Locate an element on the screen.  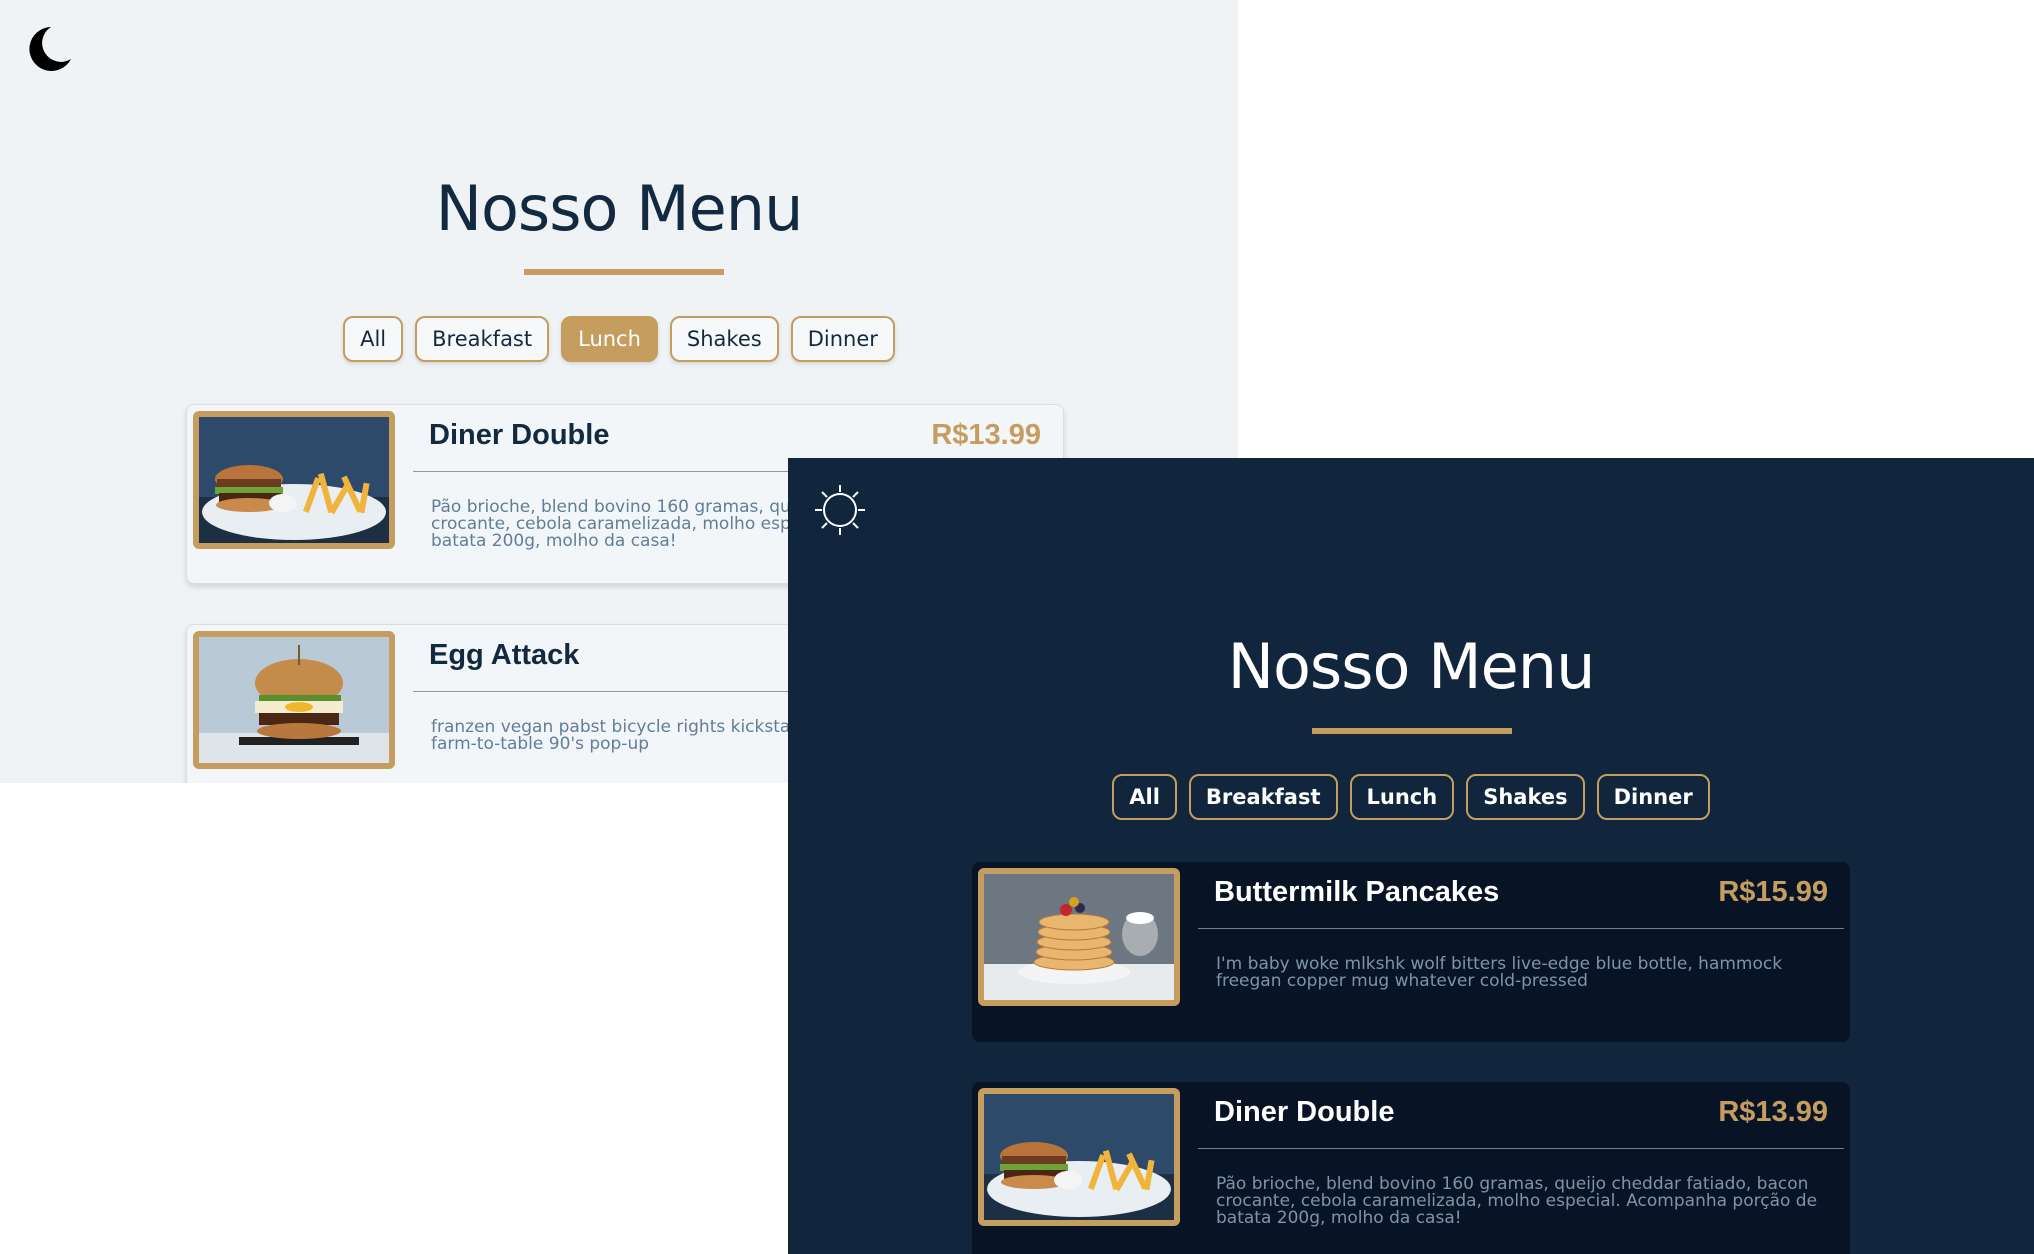
item-name: Buttermilk Pancakes is located at coordinates (1357, 892).